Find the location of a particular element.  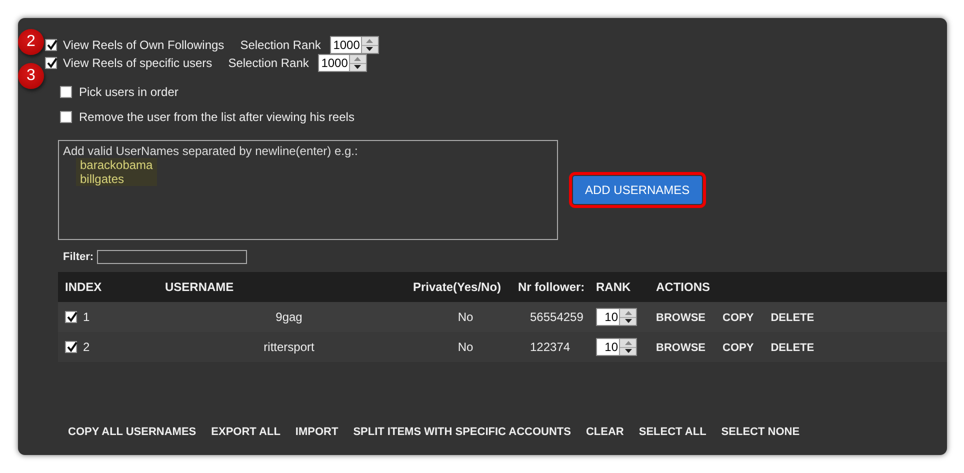

option-label: Remove the user from the list after viewing his reels is located at coordinates (216, 117).